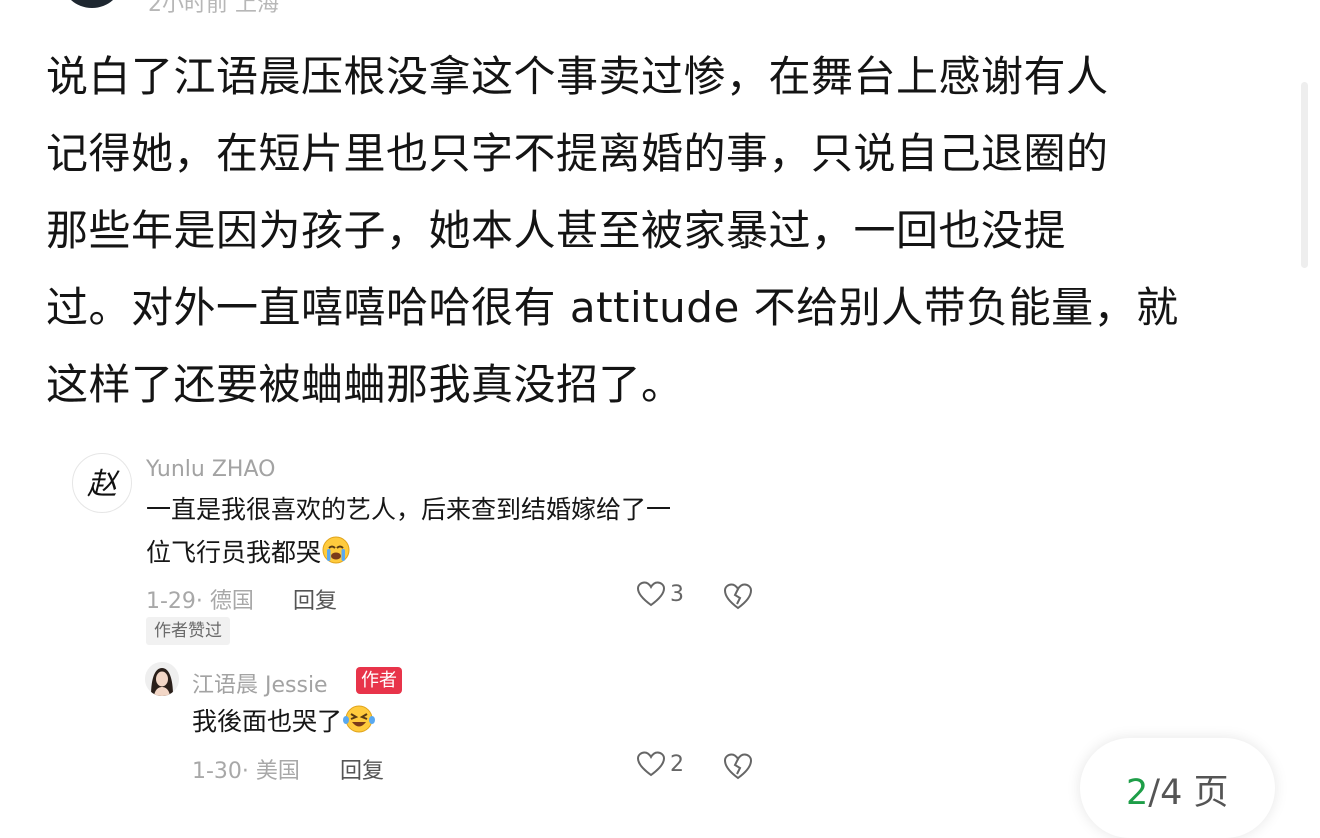  Describe the element at coordinates (1188, 793) in the screenshot. I see `page-total: /4 页` at that location.